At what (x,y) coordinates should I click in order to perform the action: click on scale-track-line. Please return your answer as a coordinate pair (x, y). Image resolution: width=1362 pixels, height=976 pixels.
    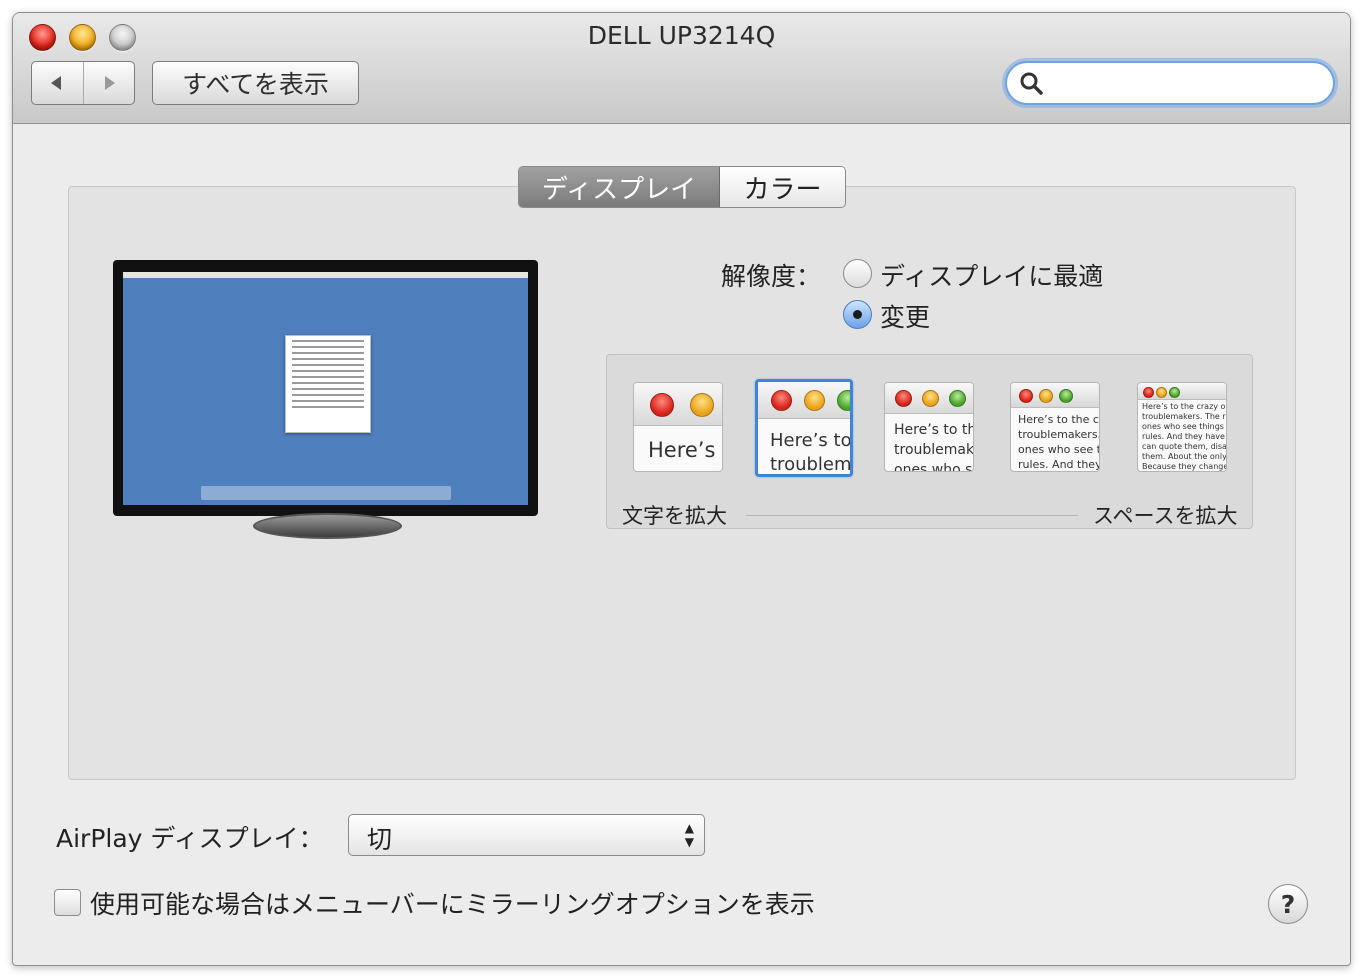
    Looking at the image, I should click on (912, 515).